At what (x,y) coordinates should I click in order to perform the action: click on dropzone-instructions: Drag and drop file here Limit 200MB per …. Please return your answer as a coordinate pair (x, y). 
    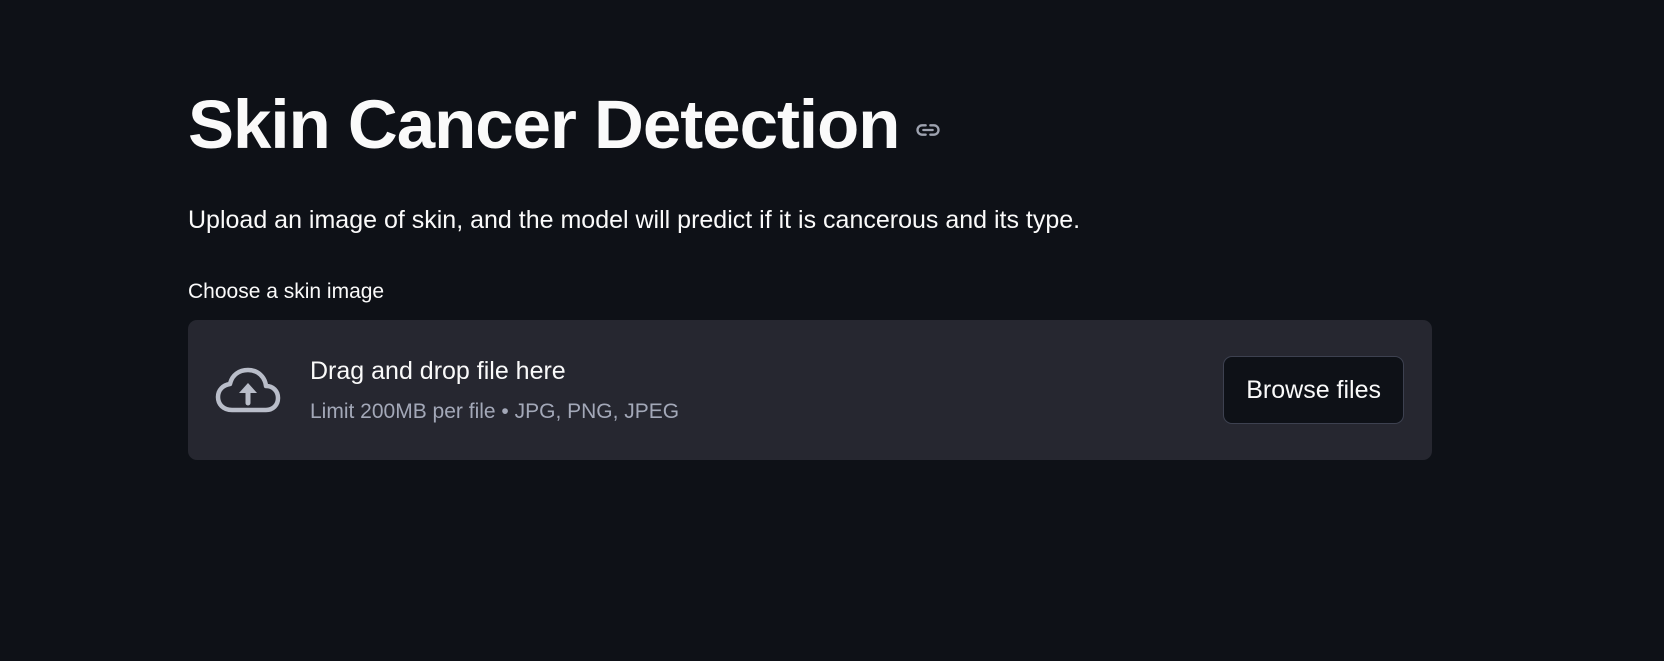
    Looking at the image, I should click on (494, 390).